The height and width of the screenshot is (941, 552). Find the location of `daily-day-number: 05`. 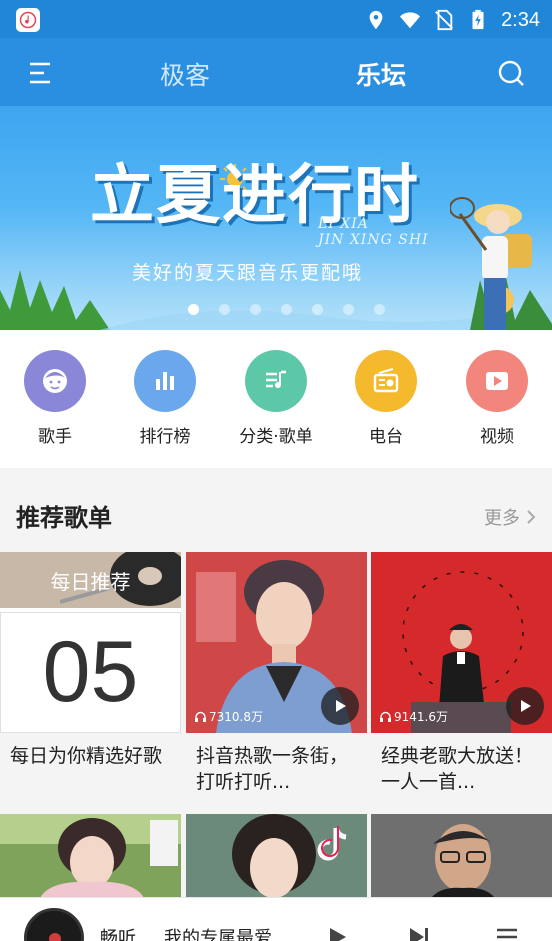

daily-day-number: 05 is located at coordinates (90, 672).